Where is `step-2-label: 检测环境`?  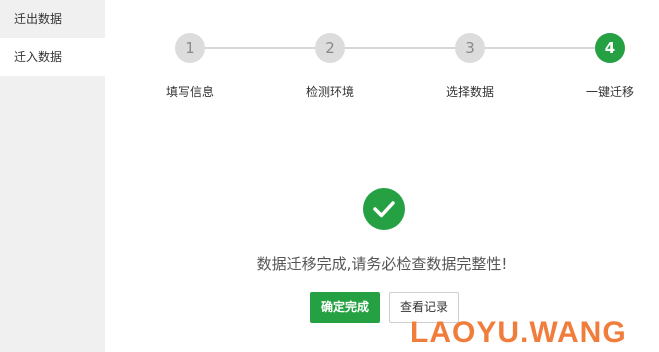
step-2-label: 检测环境 is located at coordinates (329, 92).